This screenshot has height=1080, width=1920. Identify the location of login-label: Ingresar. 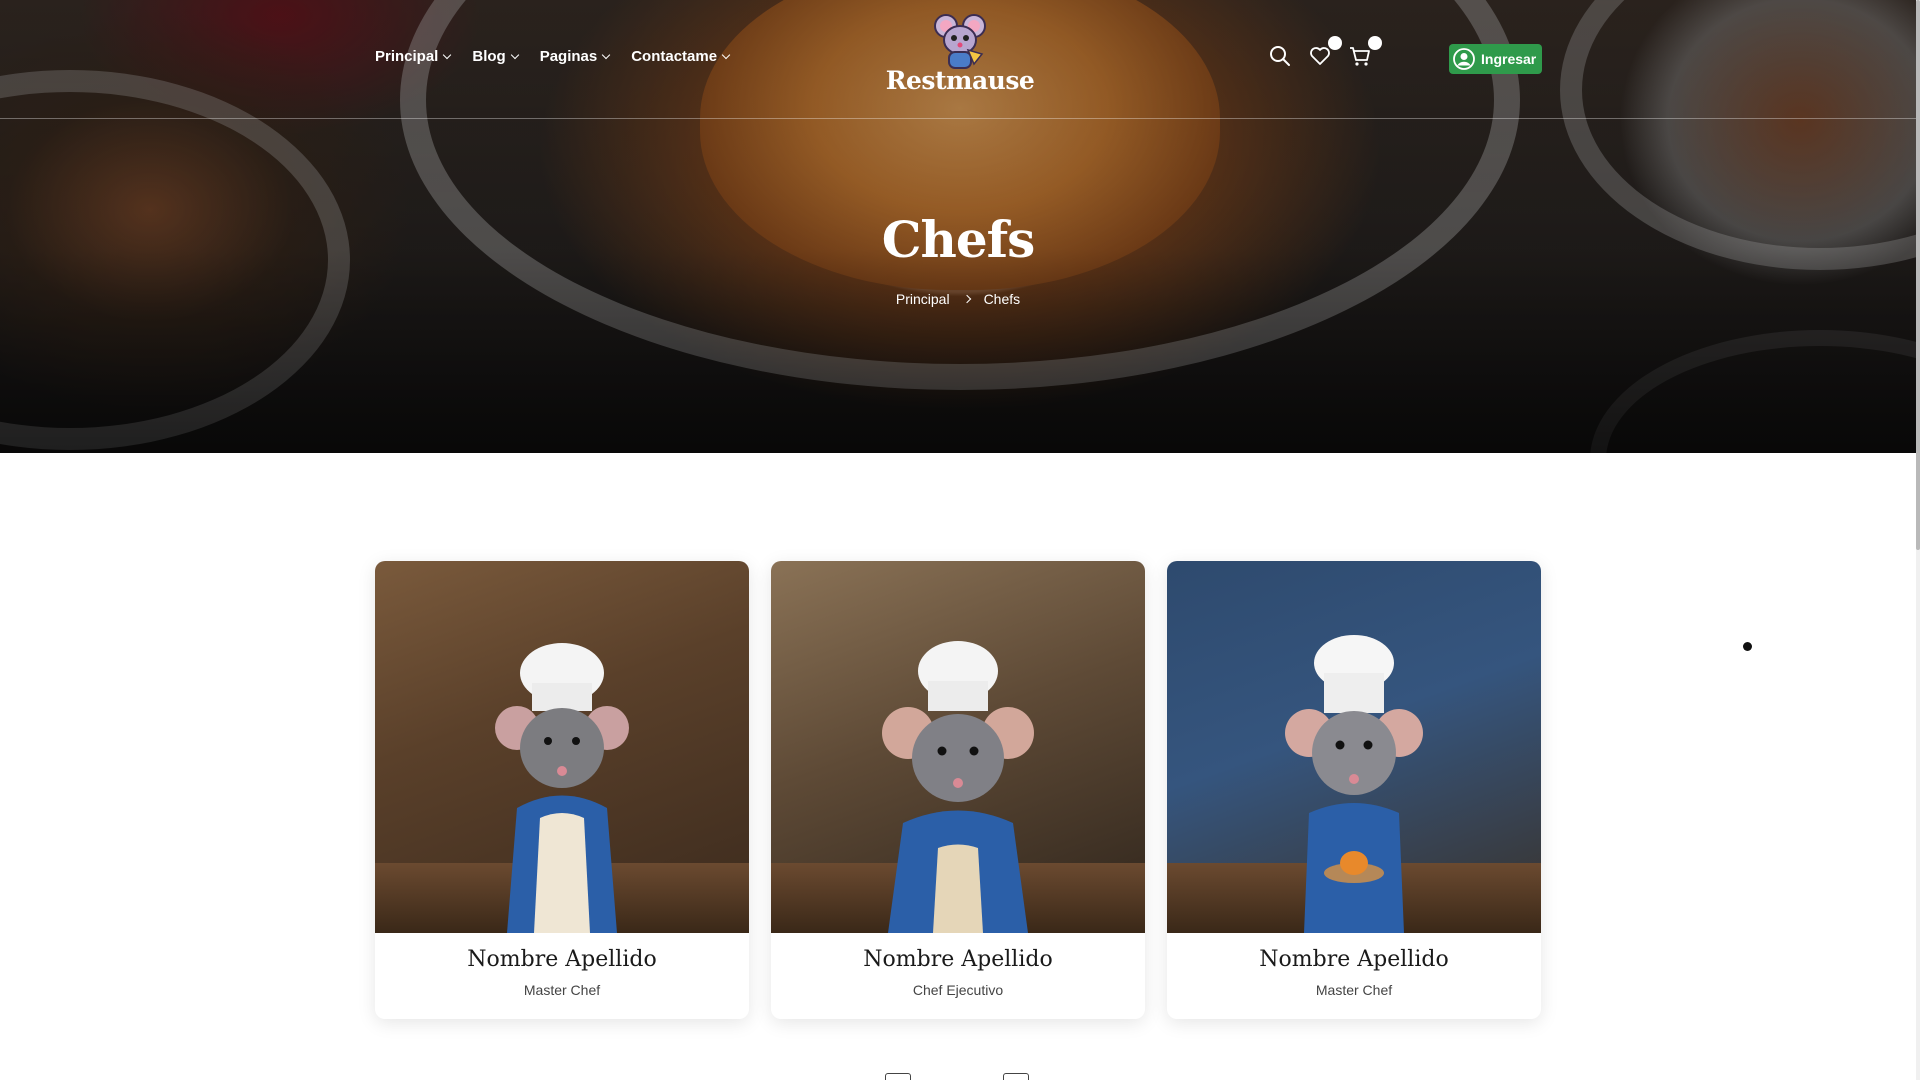
(1509, 59).